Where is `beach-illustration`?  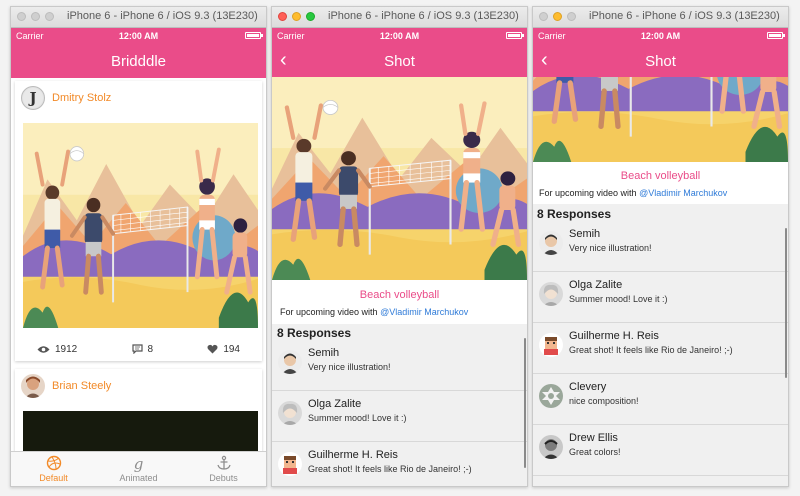
beach-illustration is located at coordinates (660, 119).